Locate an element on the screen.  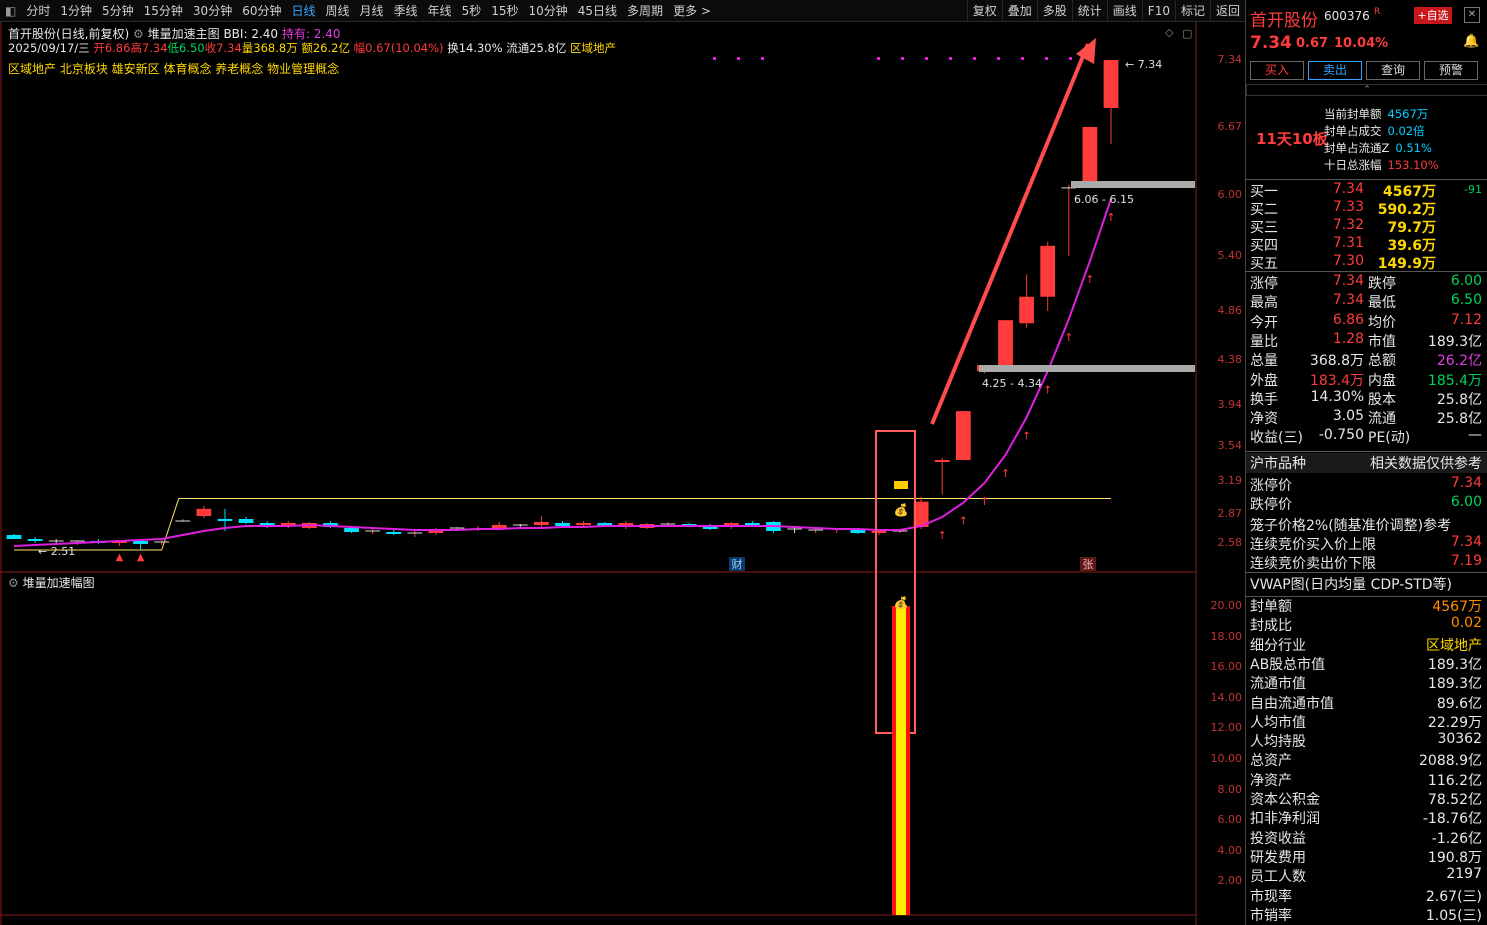
trend-arrowhead is located at coordinates (1086, 51).